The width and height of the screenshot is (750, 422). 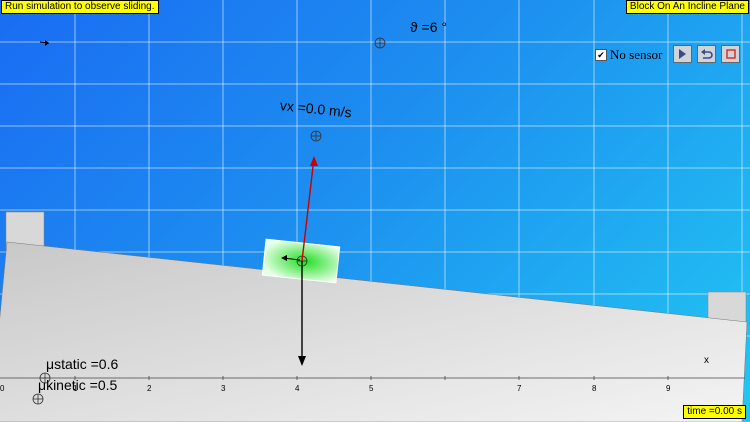 What do you see at coordinates (428, 27) in the screenshot?
I see `angle-readout: ϑ =6 °` at bounding box center [428, 27].